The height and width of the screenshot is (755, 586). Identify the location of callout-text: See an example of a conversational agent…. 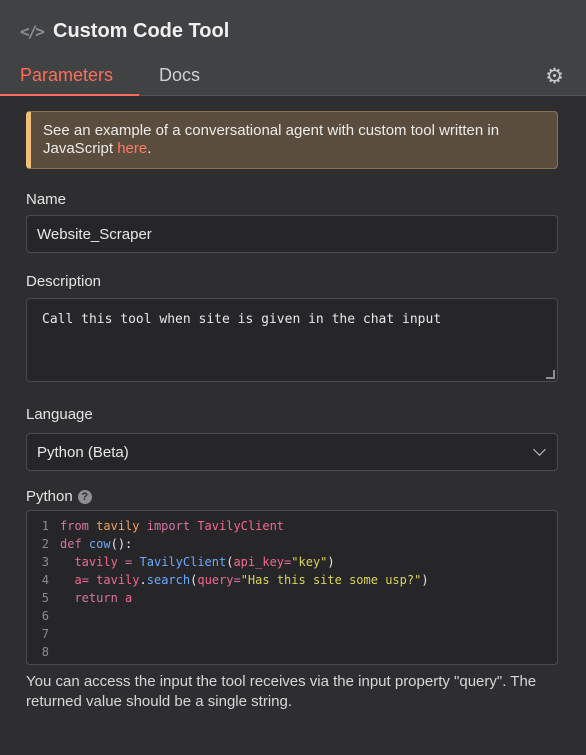
(271, 139).